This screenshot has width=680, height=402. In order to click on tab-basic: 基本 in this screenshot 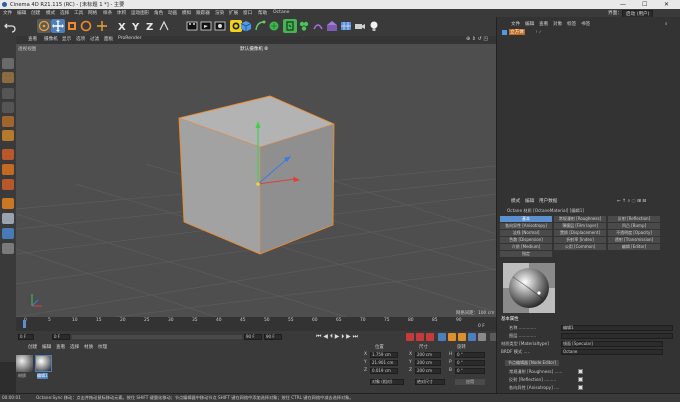, I will do `click(526, 219)`.